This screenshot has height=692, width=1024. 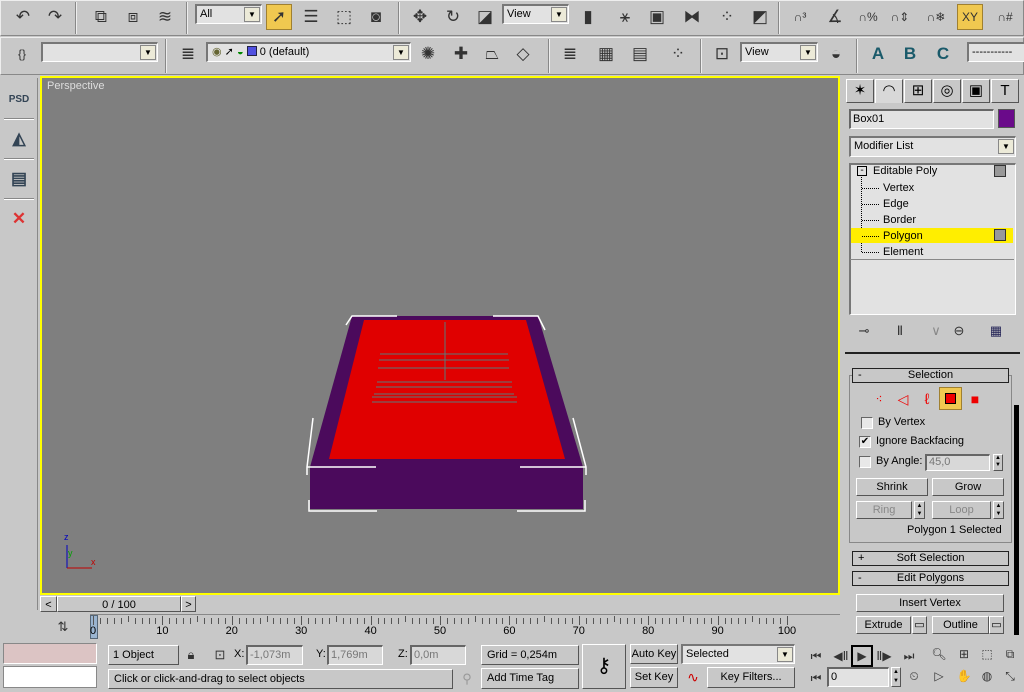 I want to click on extrude-button: Extrude, so click(x=883, y=625).